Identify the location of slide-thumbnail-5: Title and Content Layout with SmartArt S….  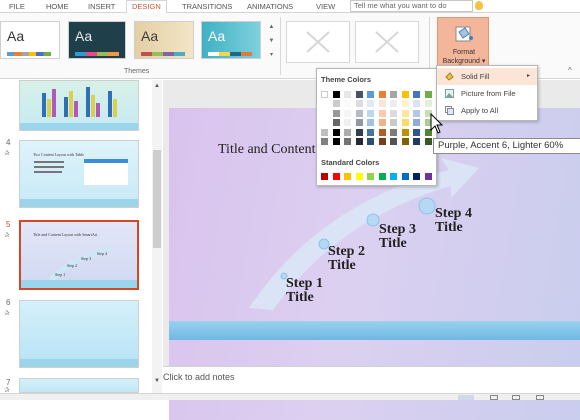
(79, 255).